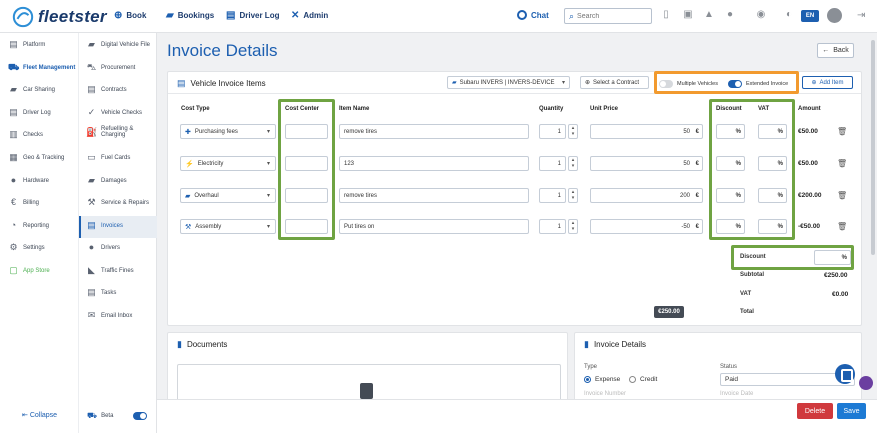  Describe the element at coordinates (612, 16) in the screenshot. I see `search-input` at that location.